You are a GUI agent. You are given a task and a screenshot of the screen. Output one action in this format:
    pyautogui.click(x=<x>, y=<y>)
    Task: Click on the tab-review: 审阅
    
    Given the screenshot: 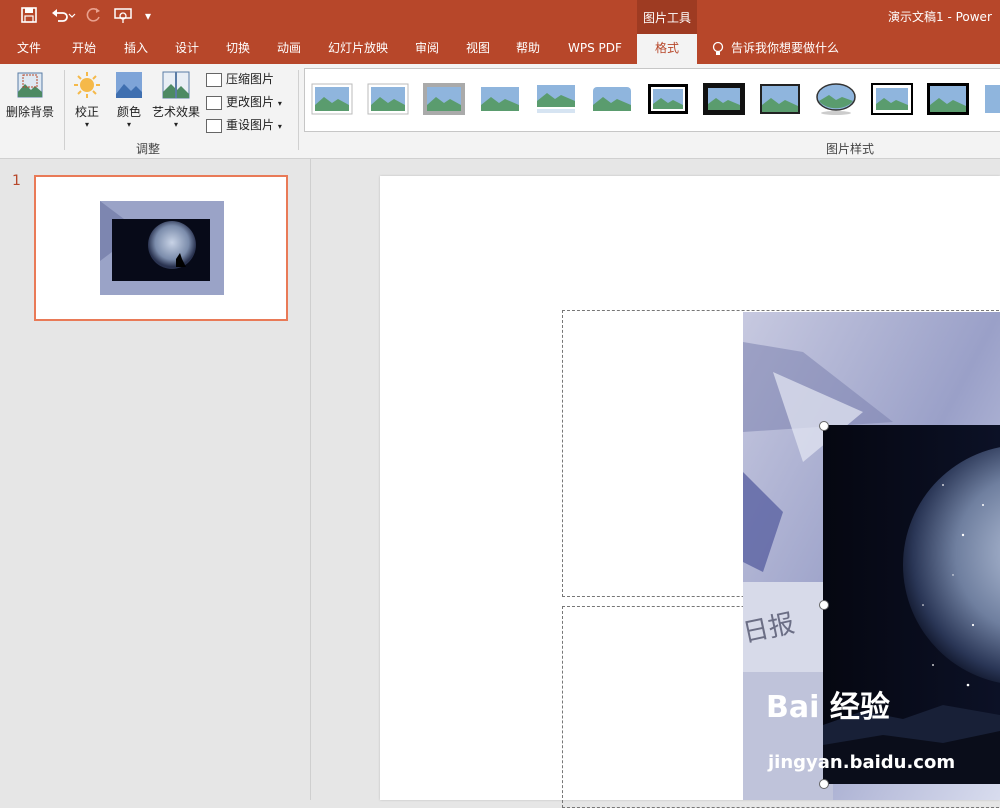 What is the action you would take?
    pyautogui.click(x=427, y=49)
    